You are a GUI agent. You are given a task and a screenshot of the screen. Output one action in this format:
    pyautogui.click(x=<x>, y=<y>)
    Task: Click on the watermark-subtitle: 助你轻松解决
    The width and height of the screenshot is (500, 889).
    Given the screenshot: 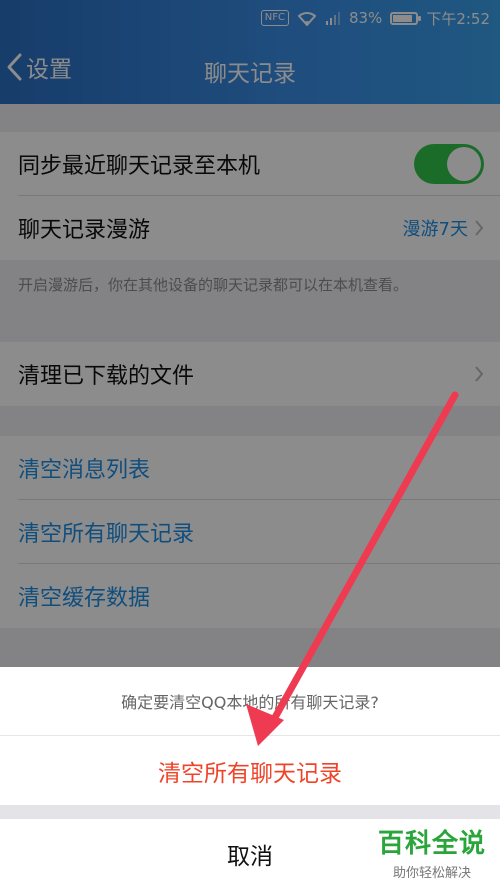 What is the action you would take?
    pyautogui.click(x=431, y=873)
    